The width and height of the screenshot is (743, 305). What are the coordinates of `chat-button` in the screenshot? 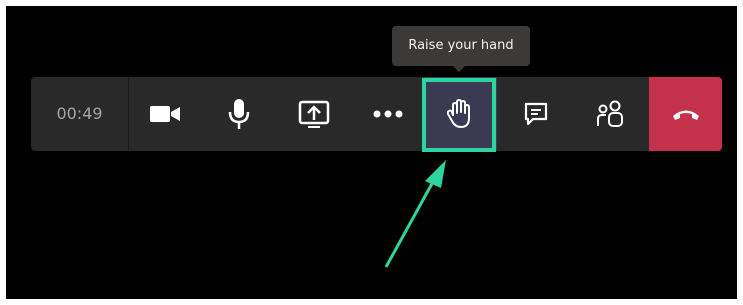 It's located at (536, 114).